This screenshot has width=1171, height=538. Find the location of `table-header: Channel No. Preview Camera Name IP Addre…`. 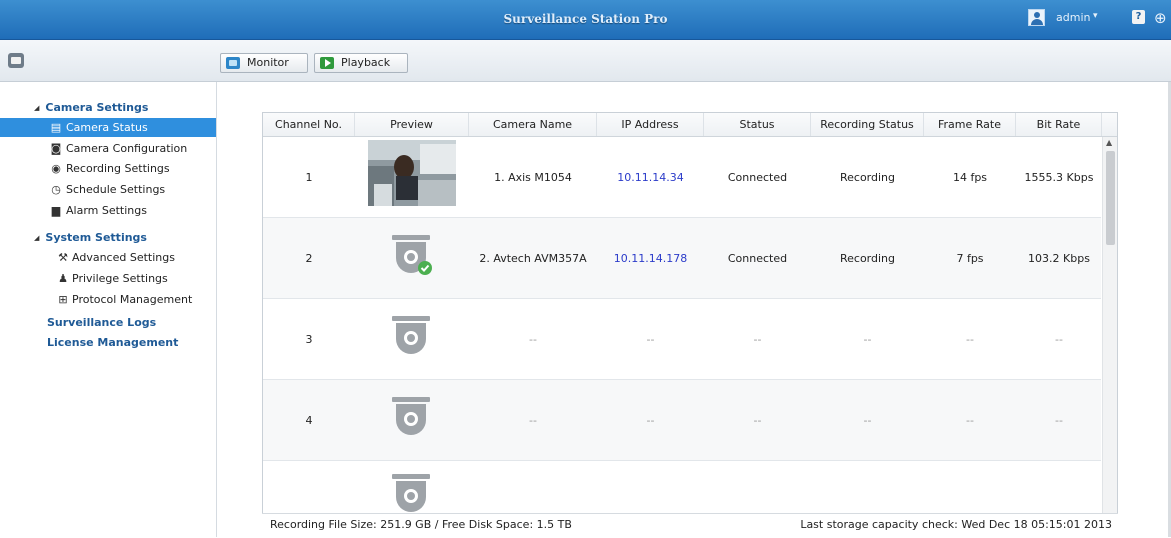

table-header: Channel No. Preview Camera Name IP Addre… is located at coordinates (690, 125).